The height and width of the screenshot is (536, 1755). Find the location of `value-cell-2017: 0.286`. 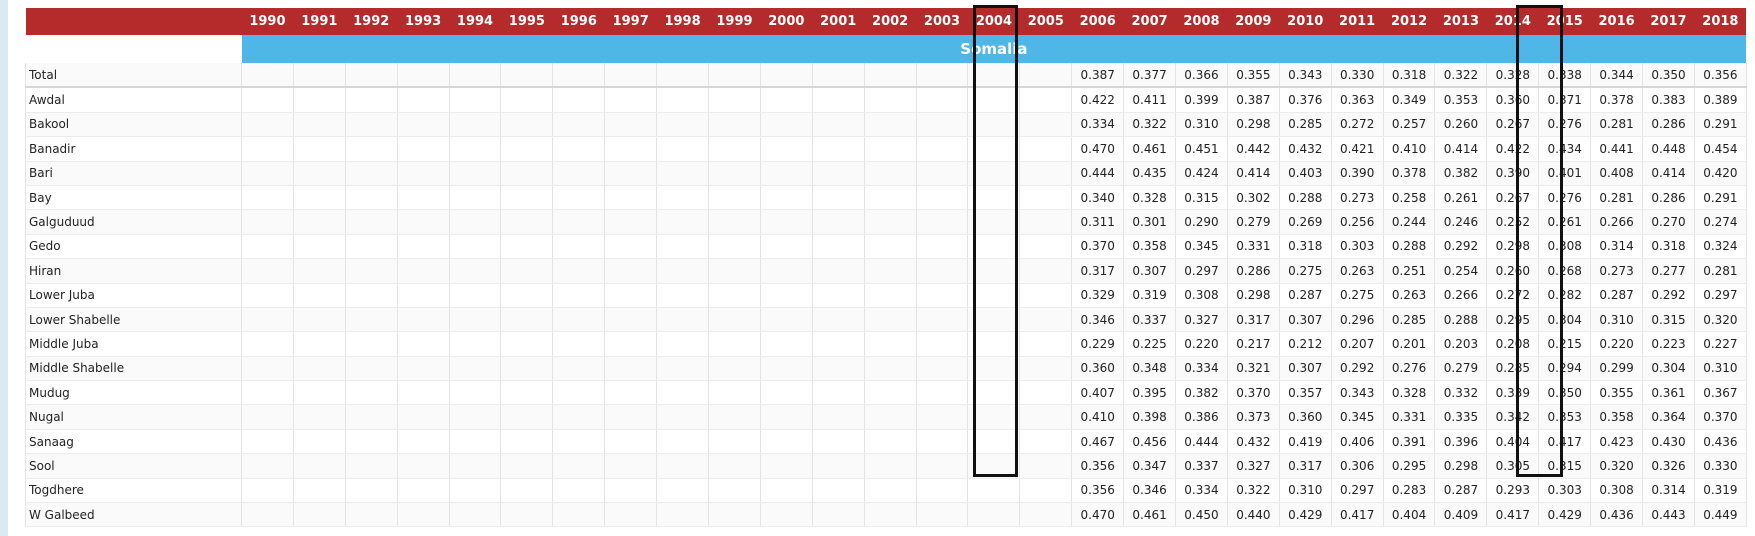

value-cell-2017: 0.286 is located at coordinates (1668, 198).